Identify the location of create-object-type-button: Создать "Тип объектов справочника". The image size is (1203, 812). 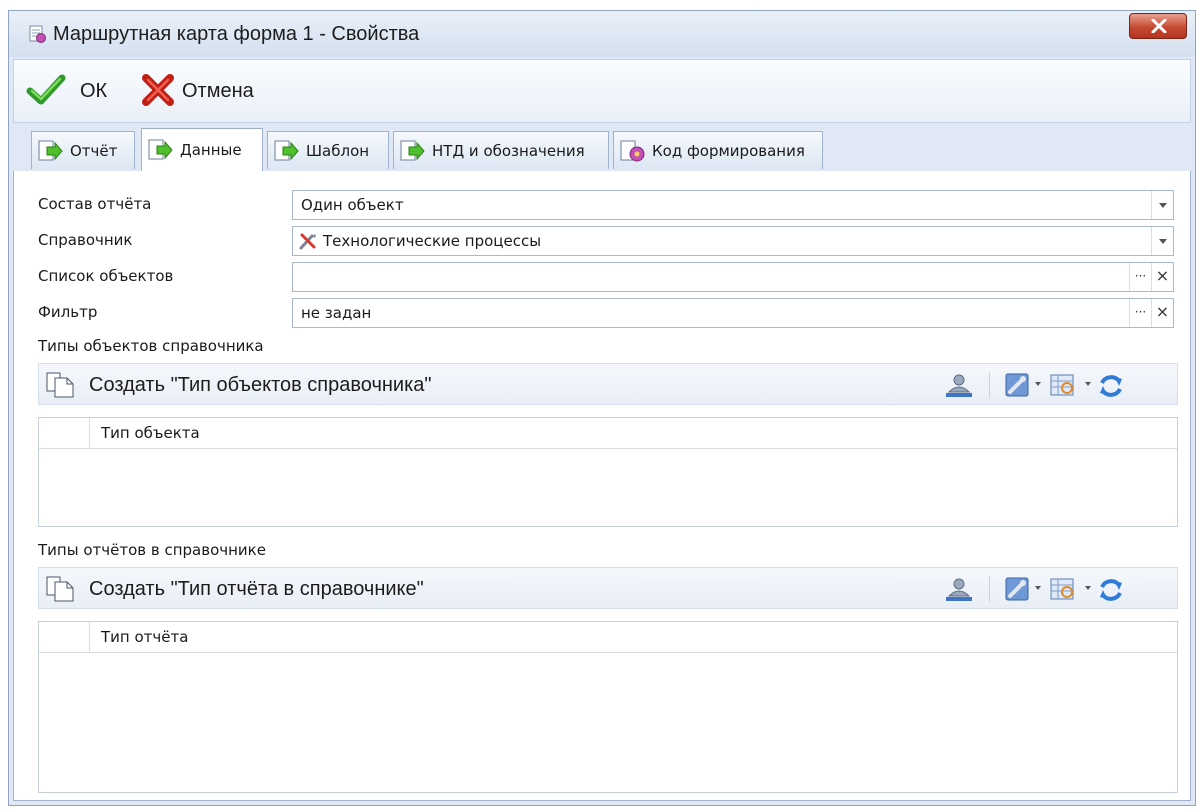
(303, 384).